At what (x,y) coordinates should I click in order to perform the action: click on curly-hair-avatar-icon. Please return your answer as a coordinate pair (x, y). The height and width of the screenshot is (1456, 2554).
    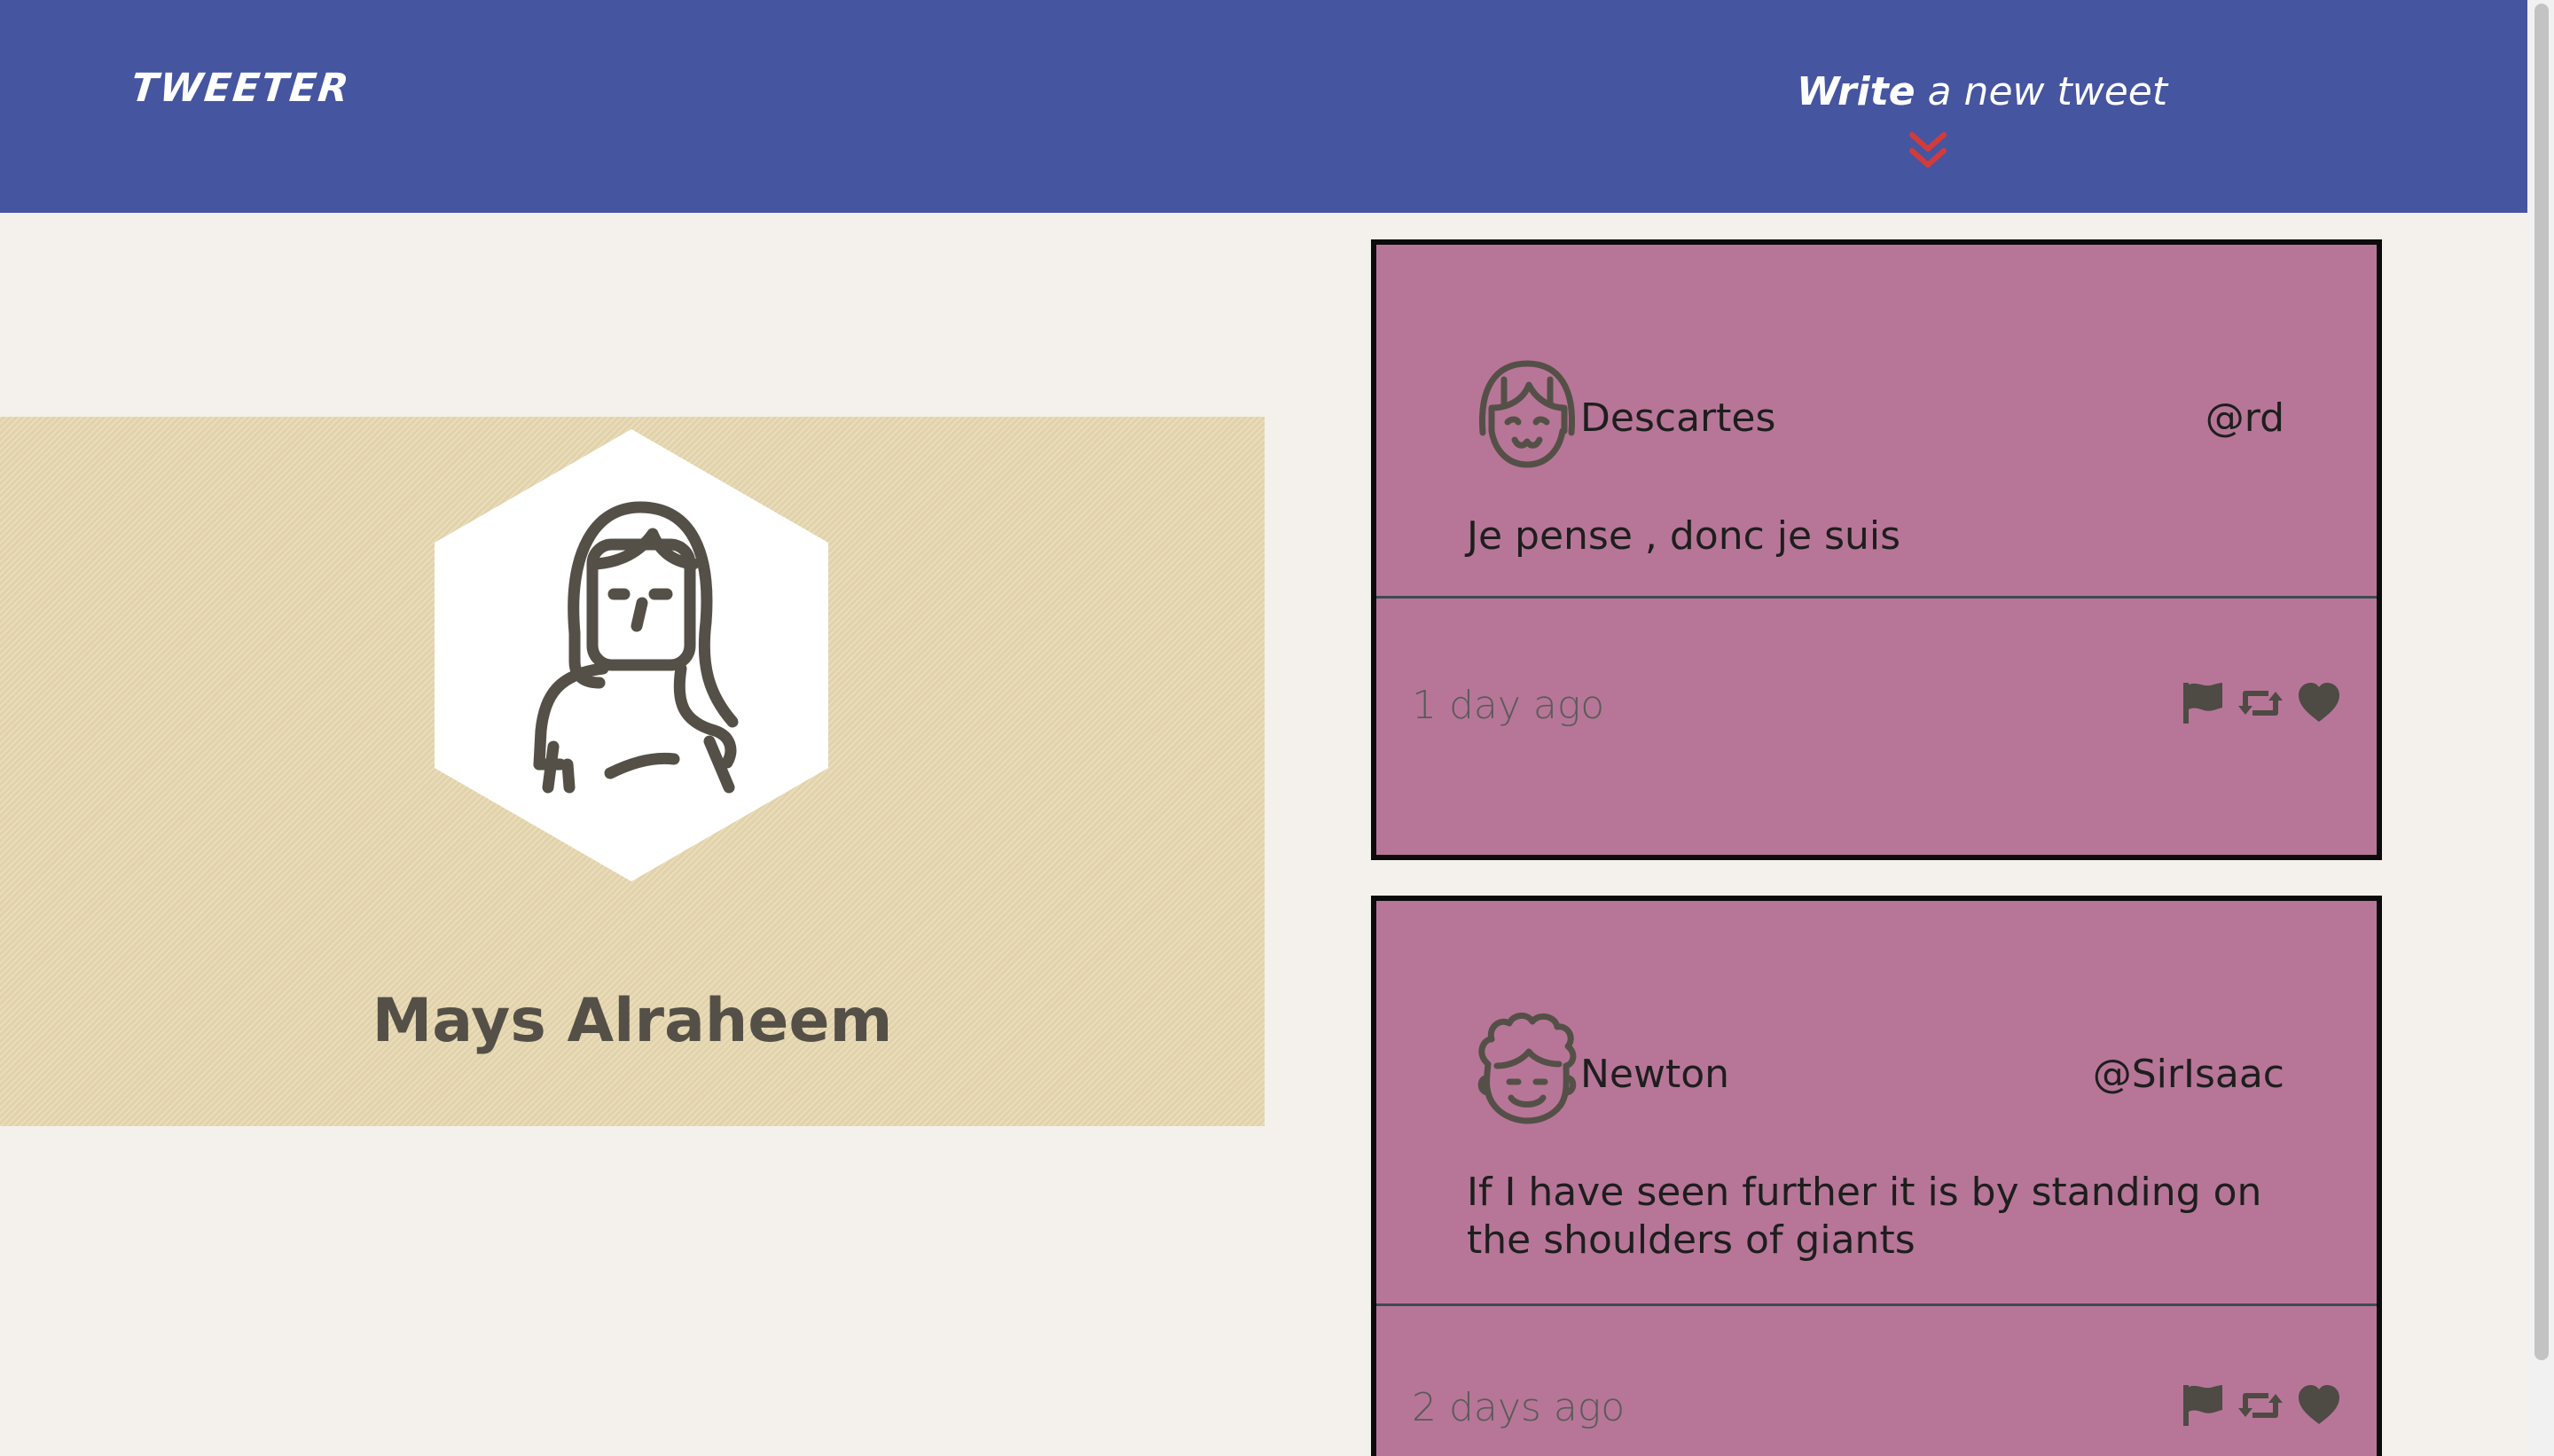
    Looking at the image, I should click on (1527, 1068).